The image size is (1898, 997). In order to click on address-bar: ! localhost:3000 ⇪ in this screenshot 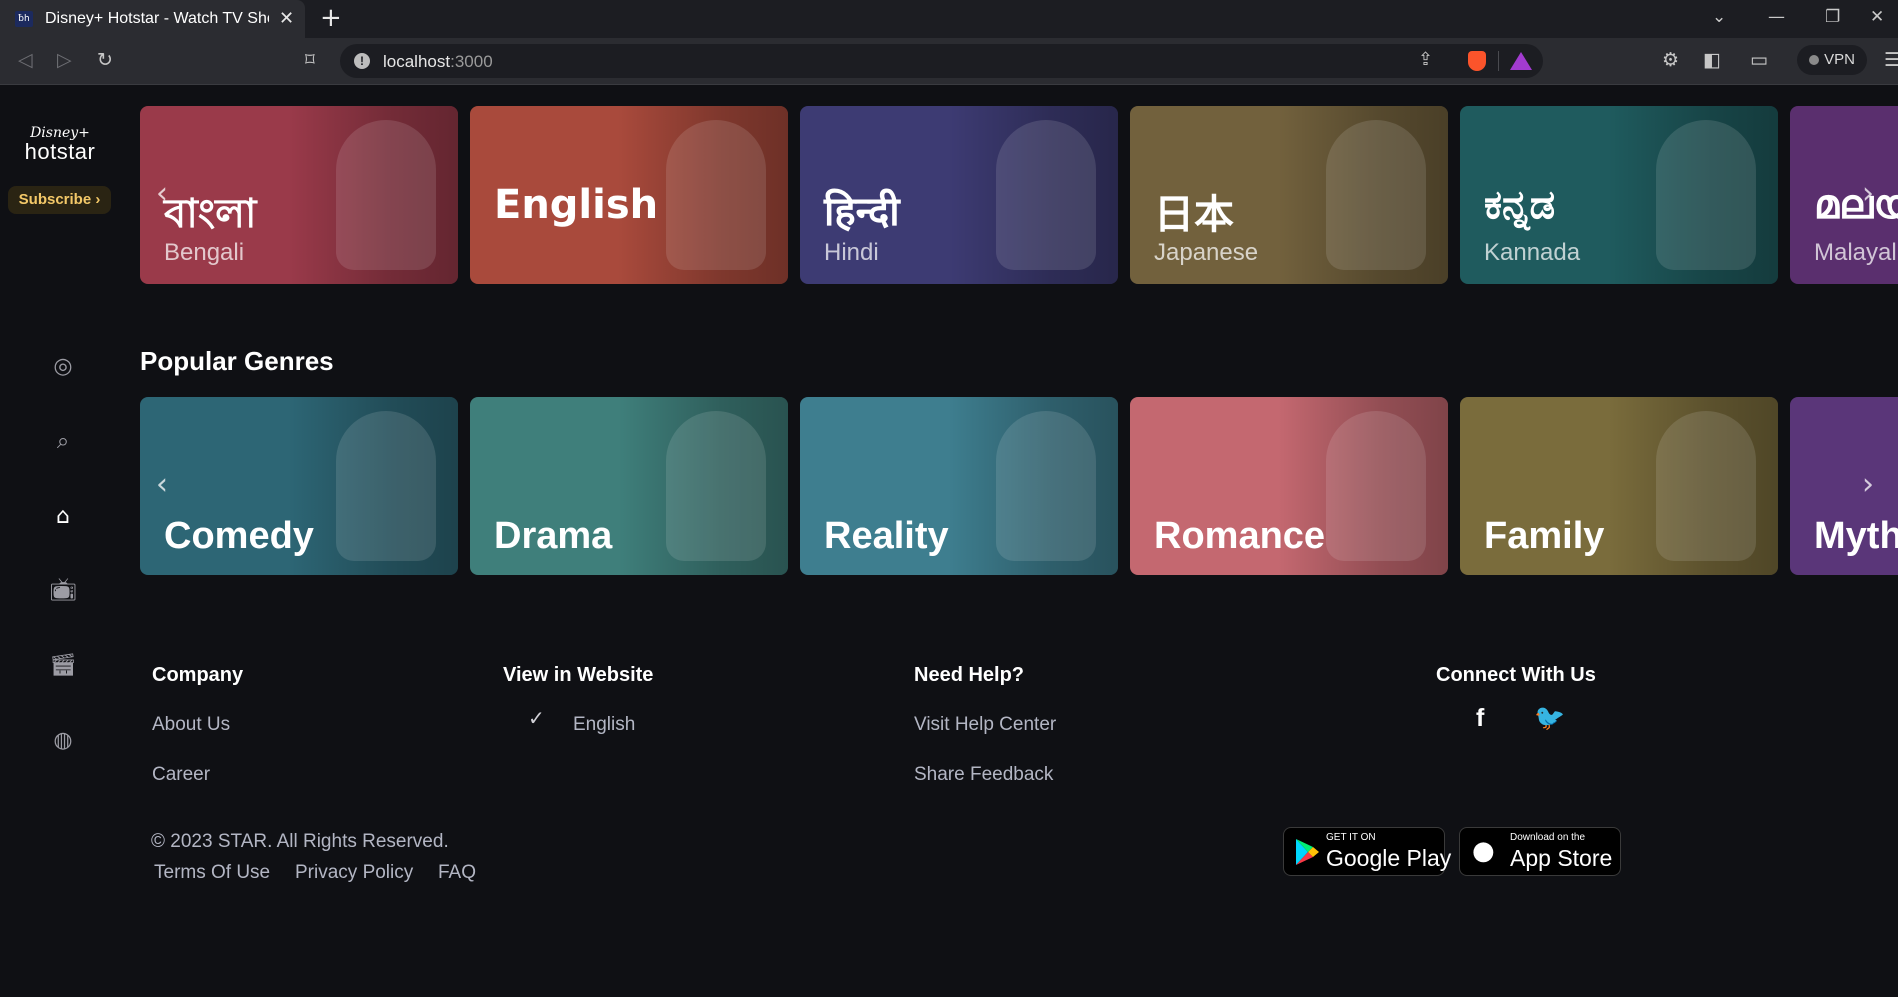, I will do `click(941, 61)`.